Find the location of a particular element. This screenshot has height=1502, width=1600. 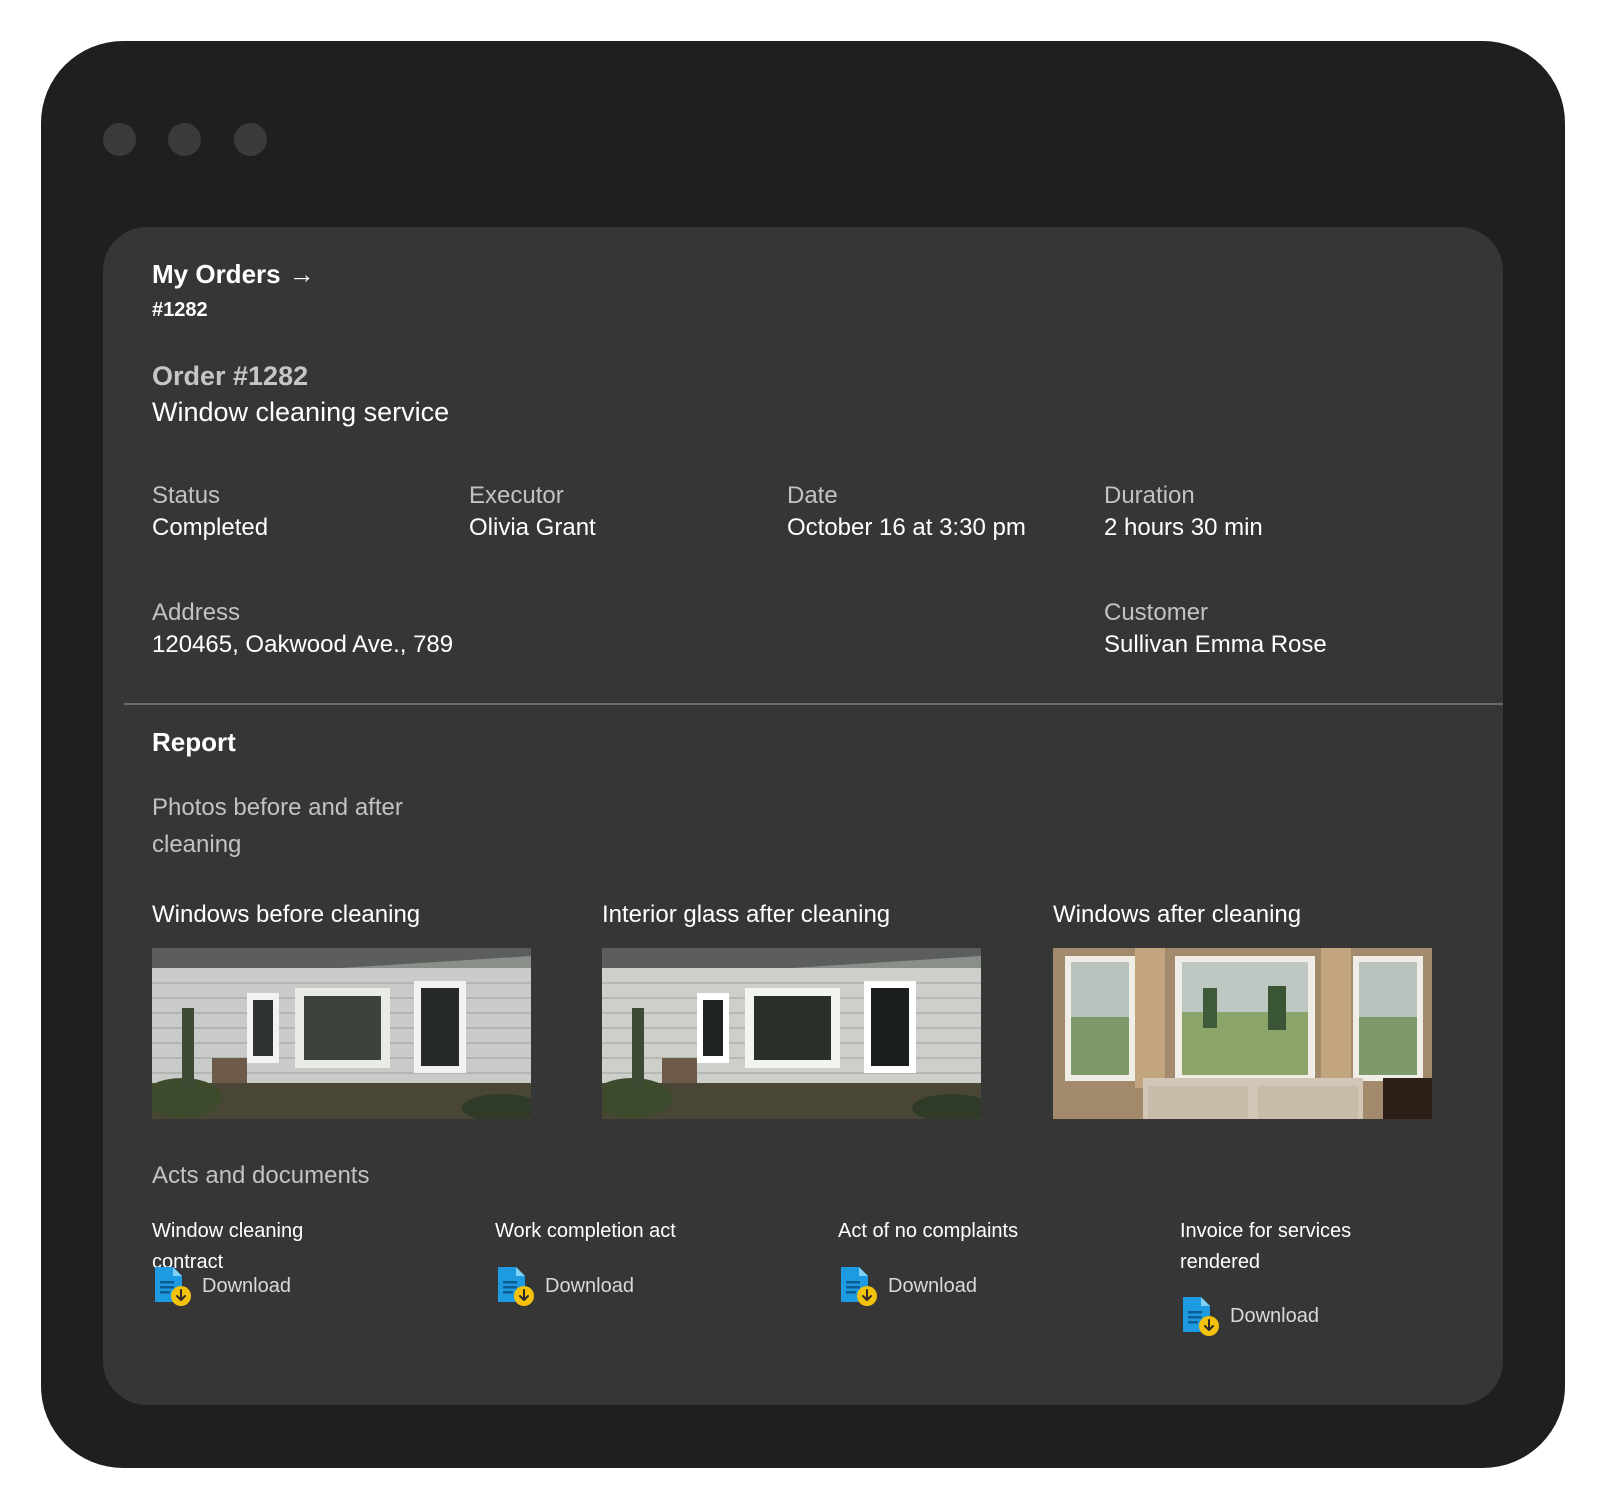

window-control-maximize is located at coordinates (250, 139).